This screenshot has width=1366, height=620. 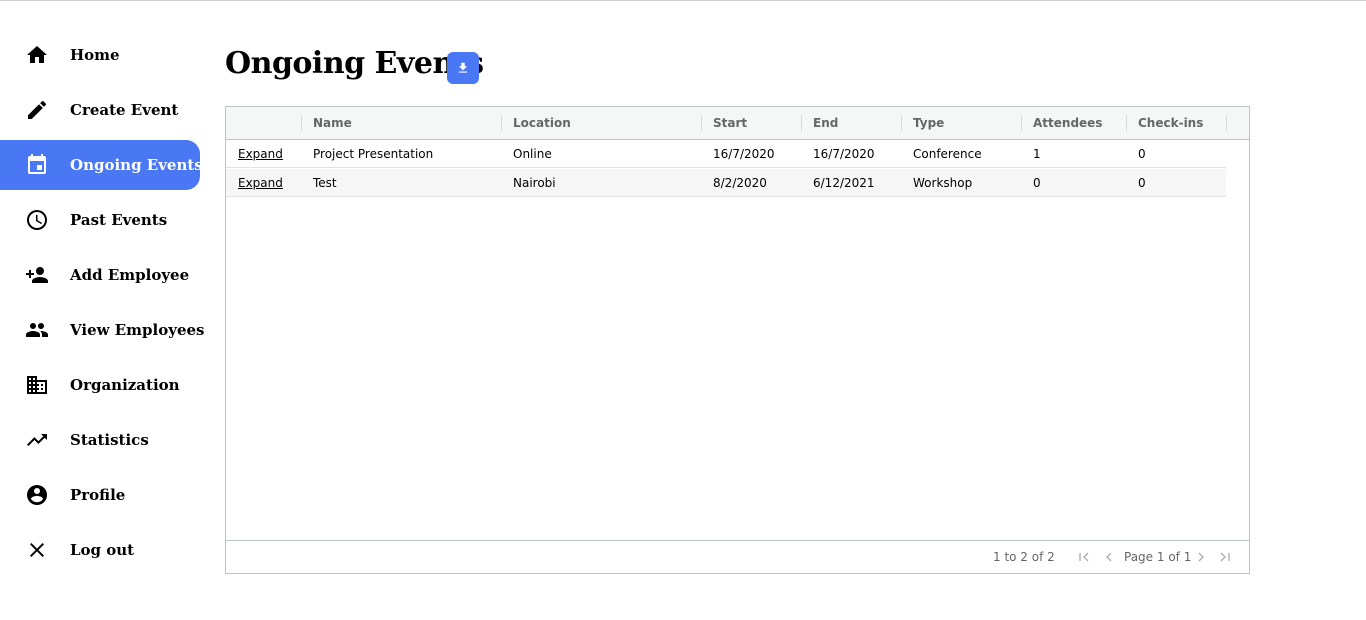 What do you see at coordinates (737, 556) in the screenshot?
I see `pagination-bar: 1 to 2 of 2 Page 1 of 1` at bounding box center [737, 556].